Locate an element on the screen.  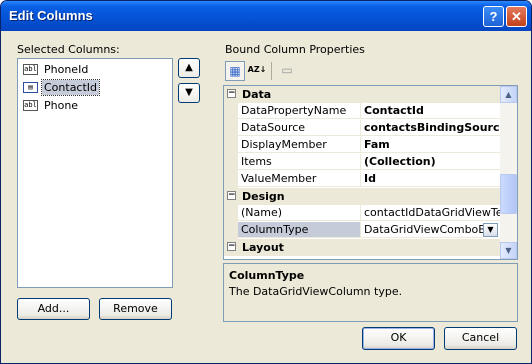
property-value: contactsBindingSource is located at coordinates (430, 128).